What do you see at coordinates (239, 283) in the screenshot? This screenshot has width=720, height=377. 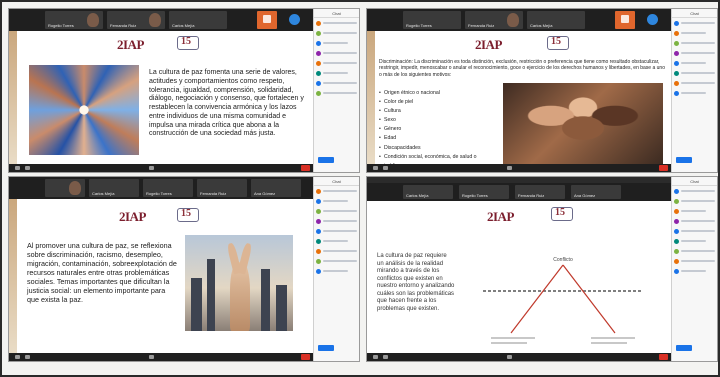 I see `peace-sign-city-image` at bounding box center [239, 283].